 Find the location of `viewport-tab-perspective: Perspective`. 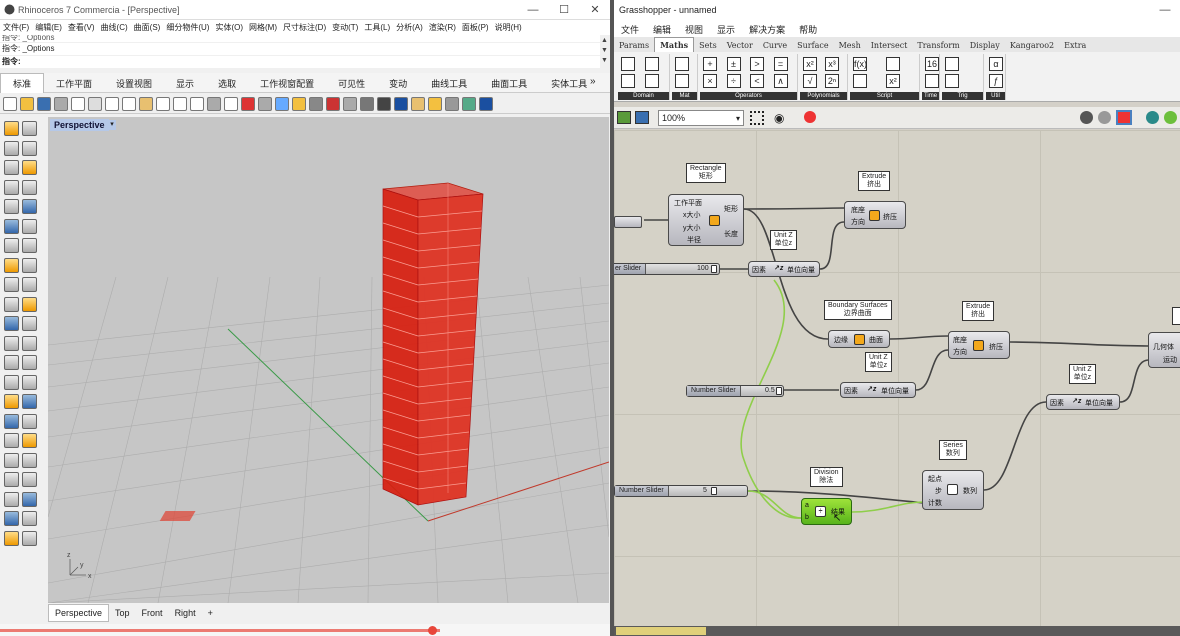

viewport-tab-perspective: Perspective is located at coordinates (79, 613).